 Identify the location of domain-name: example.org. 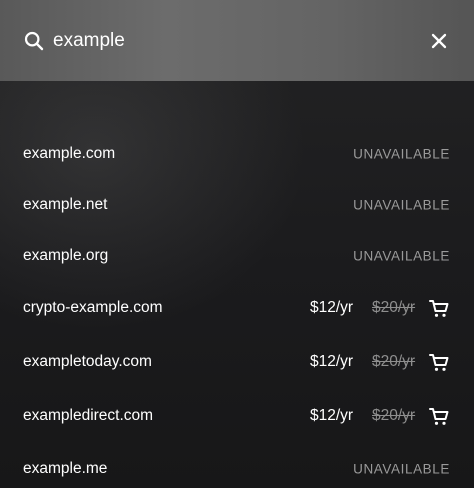
(66, 255).